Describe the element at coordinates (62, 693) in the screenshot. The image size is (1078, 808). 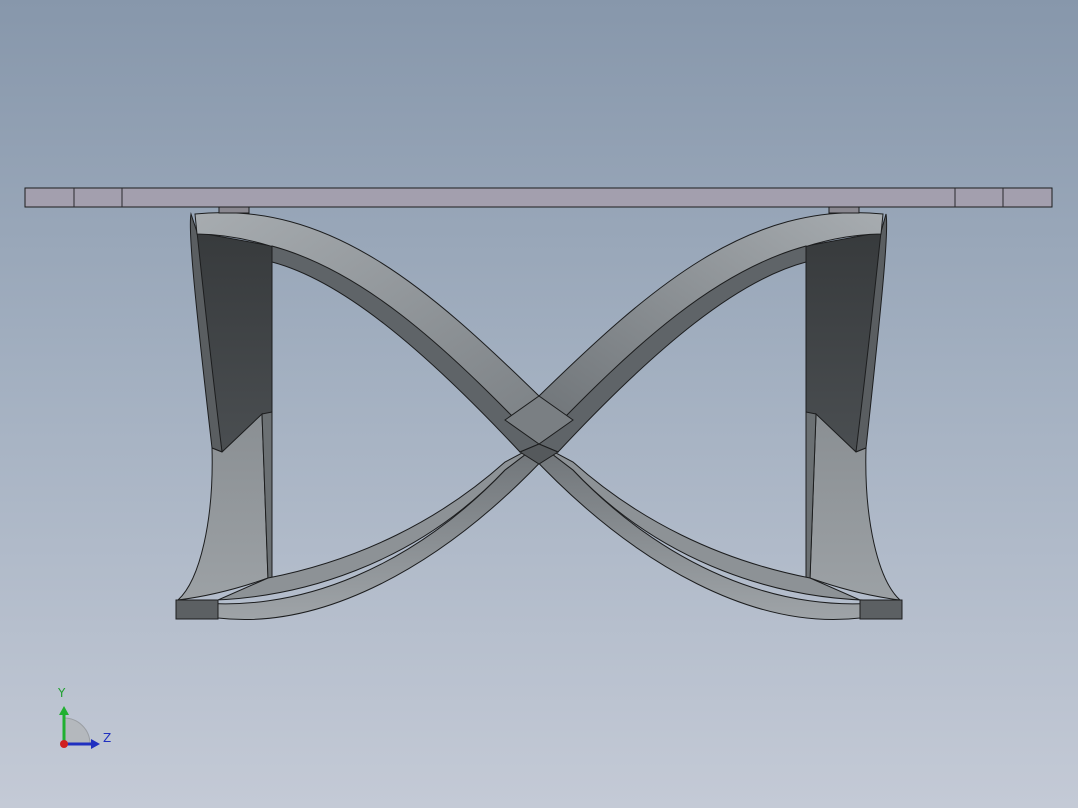
I see `y-axis-label: Y` at that location.